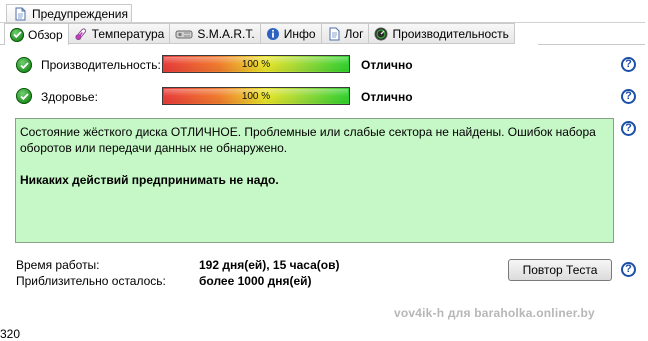 The width and height of the screenshot is (648, 341). Describe the element at coordinates (58, 265) in the screenshot. I see `uptime-label: Время работы:` at that location.